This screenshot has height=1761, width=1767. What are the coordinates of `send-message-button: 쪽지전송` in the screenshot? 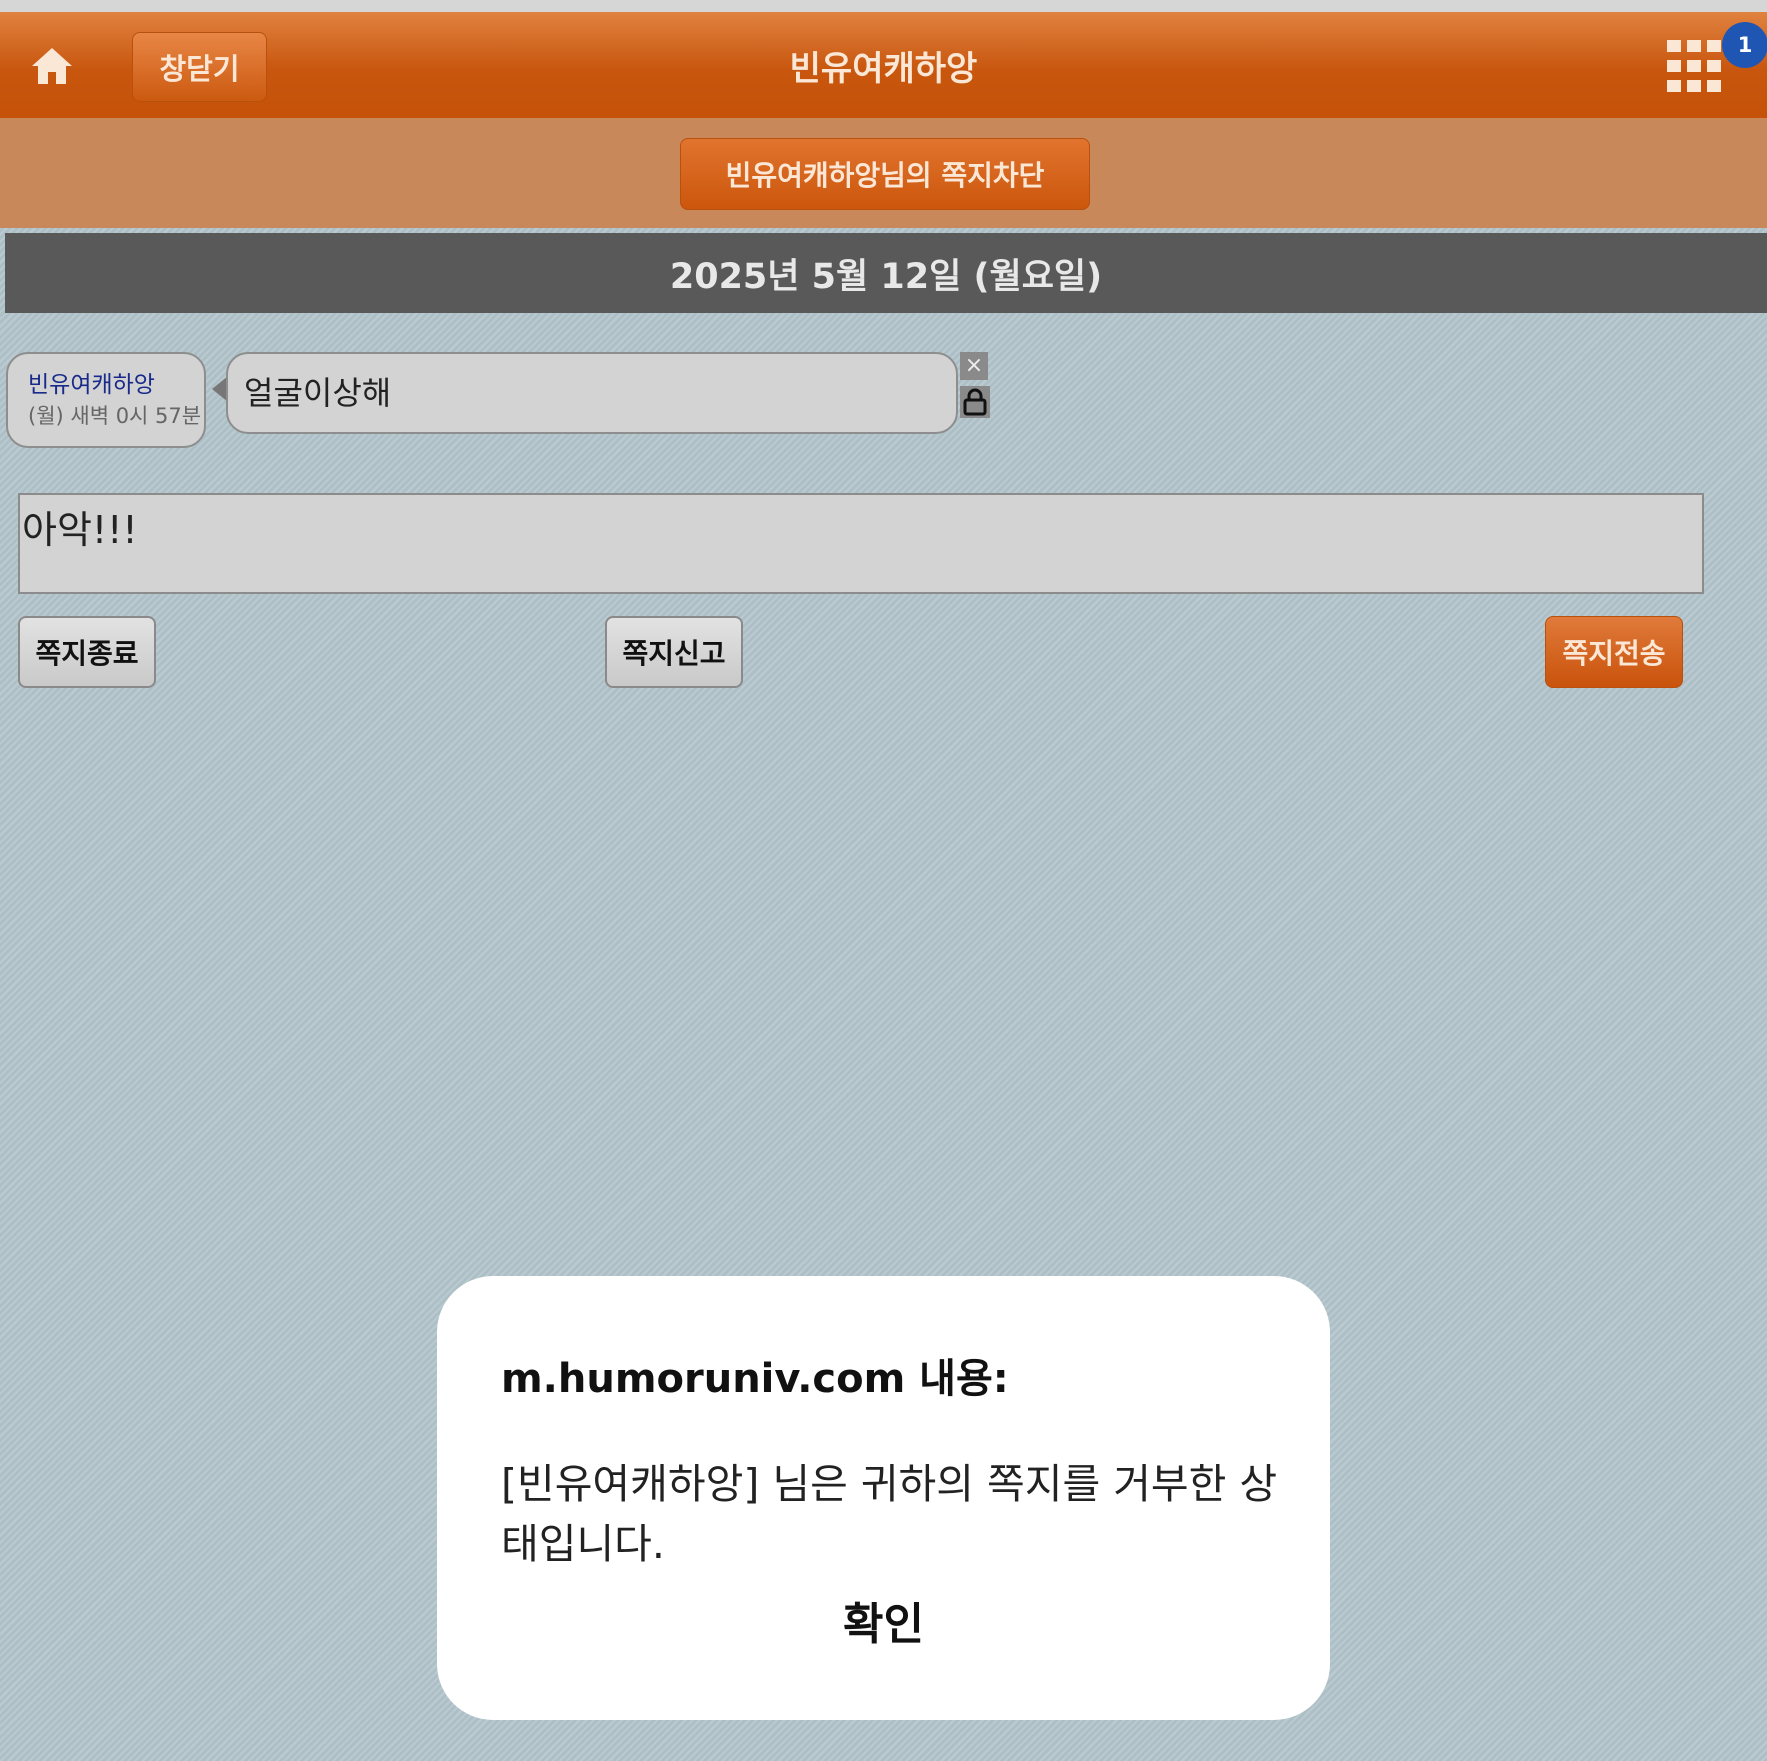 It's located at (1614, 652).